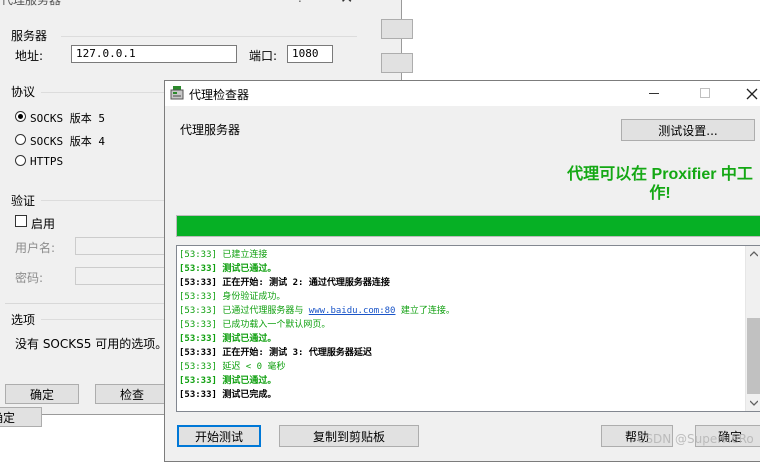  I want to click on log-scrollbar, so click(752, 328).